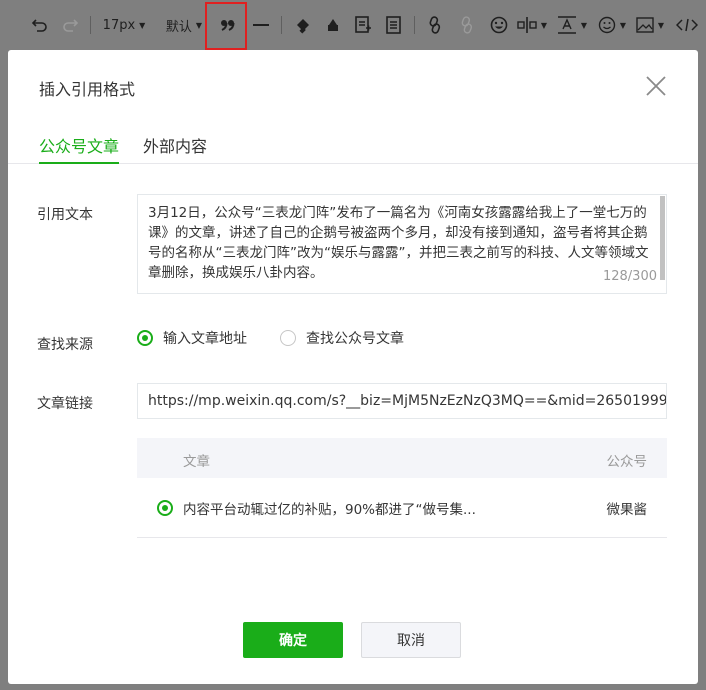 Image resolution: width=706 pixels, height=690 pixels. What do you see at coordinates (627, 510) in the screenshot?
I see `article-account: 微果酱` at bounding box center [627, 510].